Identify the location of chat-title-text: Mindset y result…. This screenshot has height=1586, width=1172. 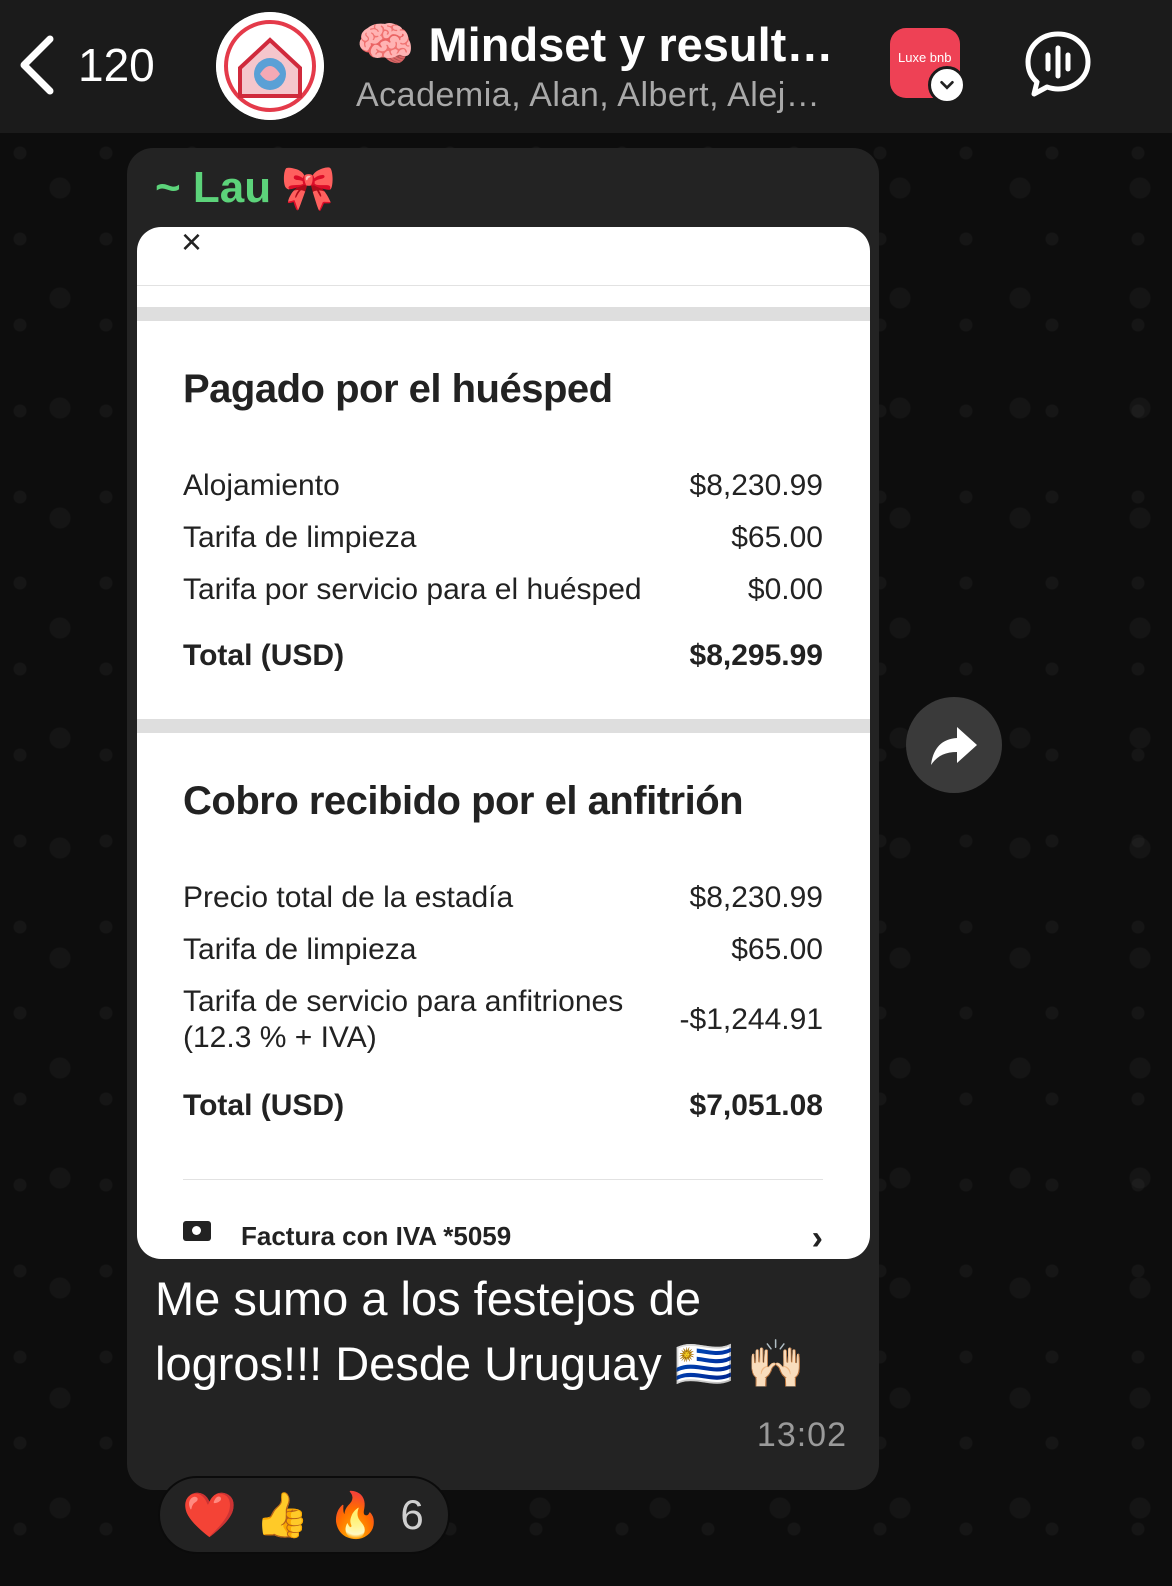
(631, 44).